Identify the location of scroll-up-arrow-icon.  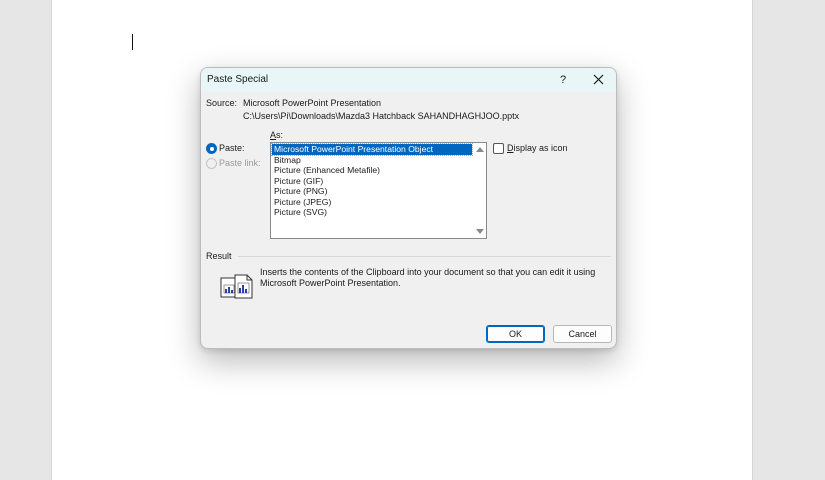
(480, 149).